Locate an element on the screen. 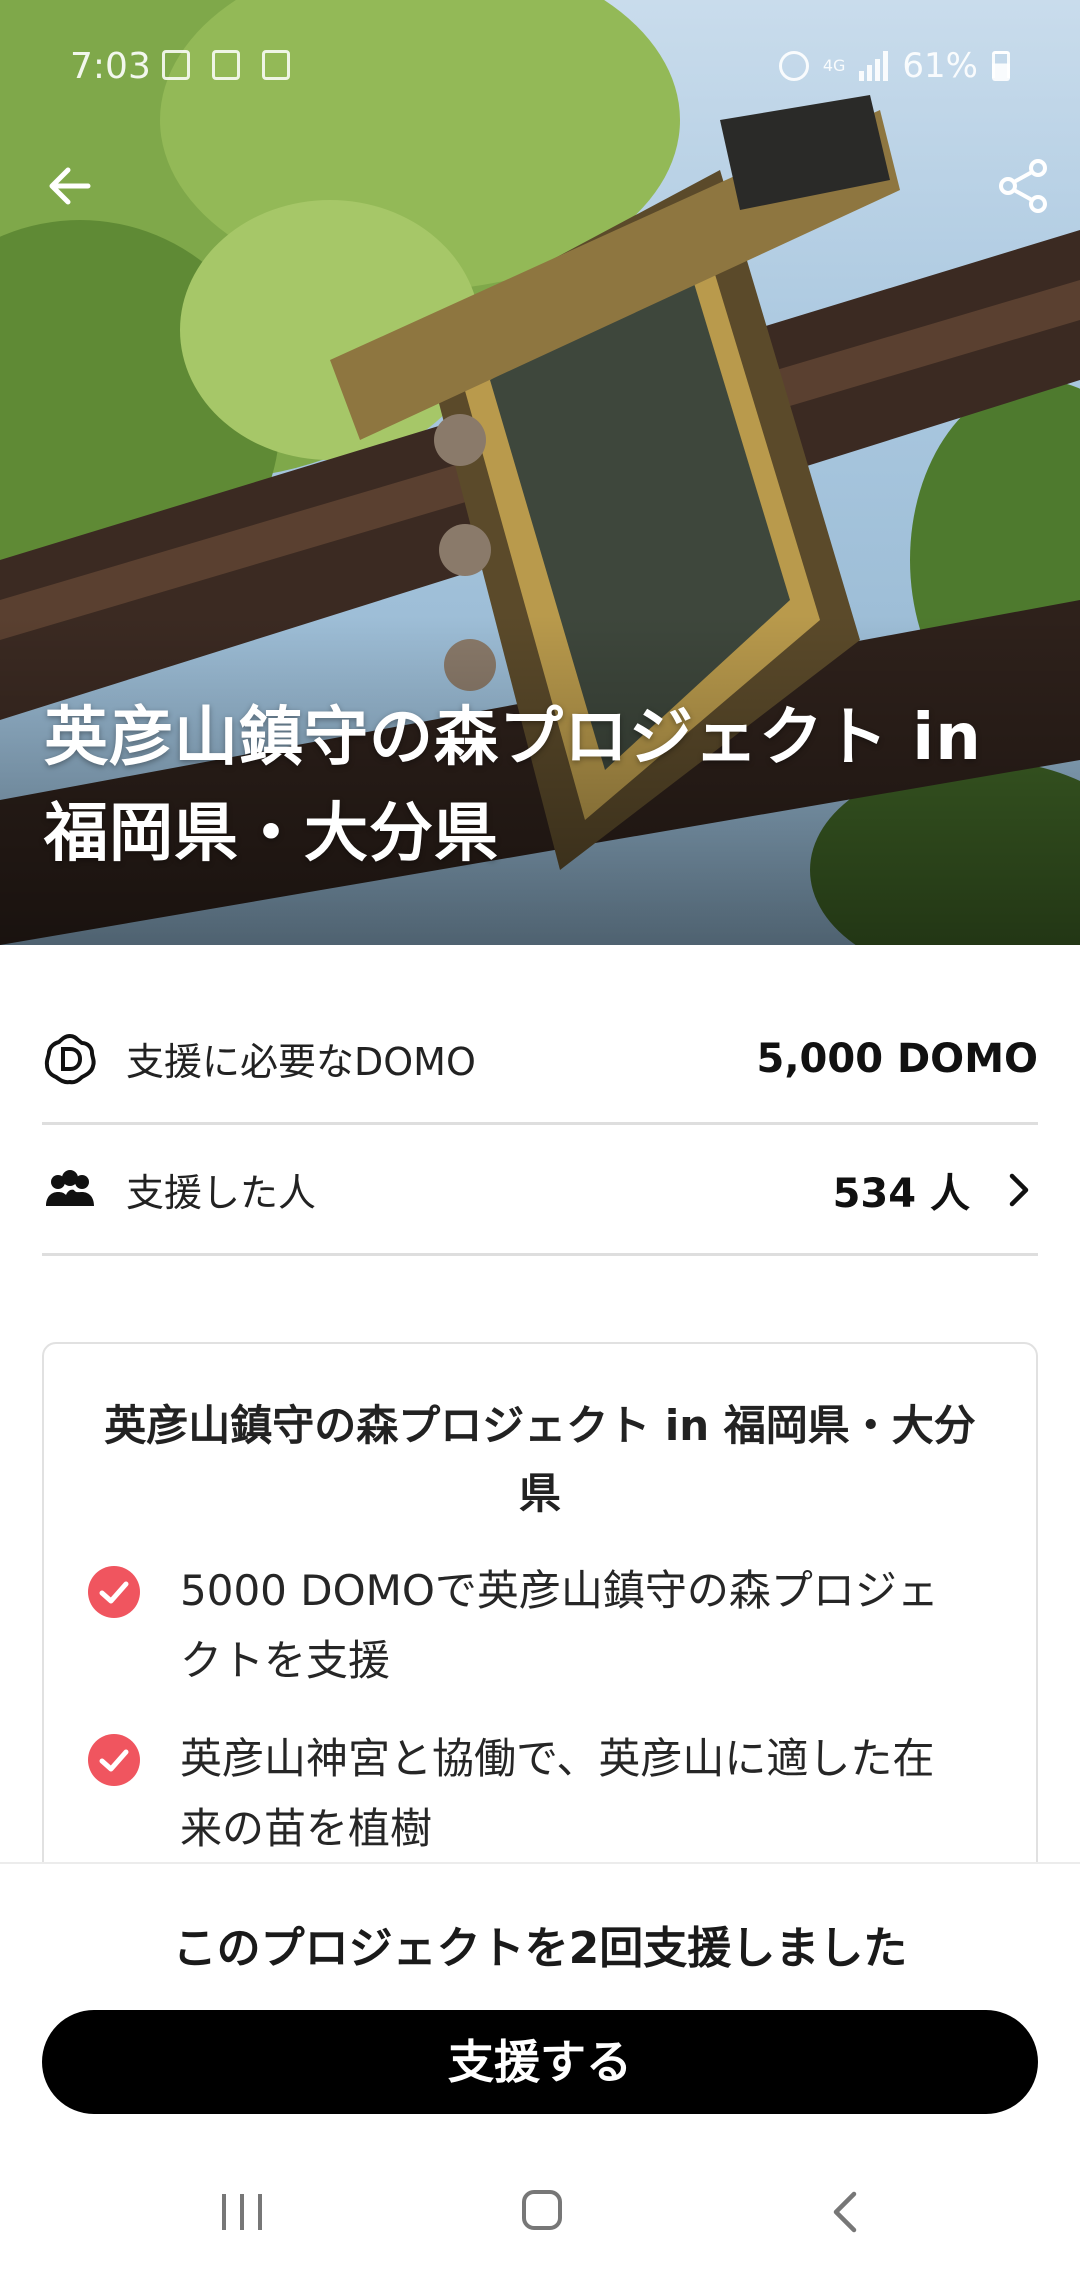 This screenshot has height=2282, width=1080. domo-coin-icon is located at coordinates (70, 1058).